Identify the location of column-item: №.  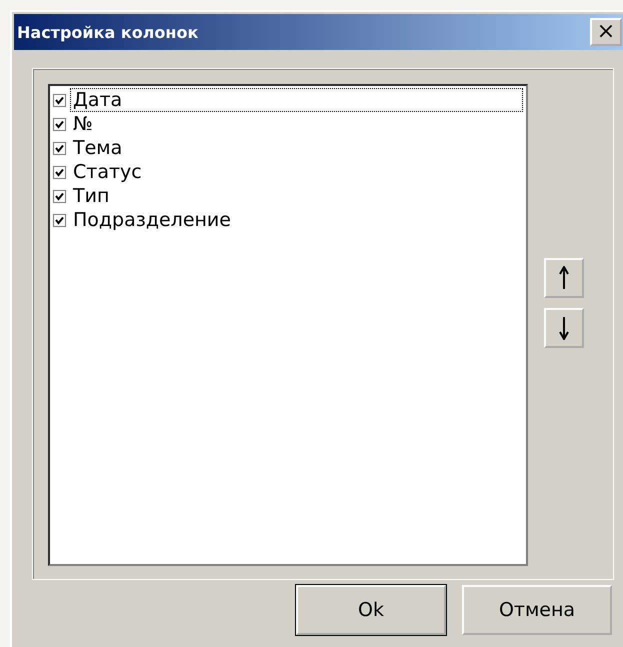
(83, 124).